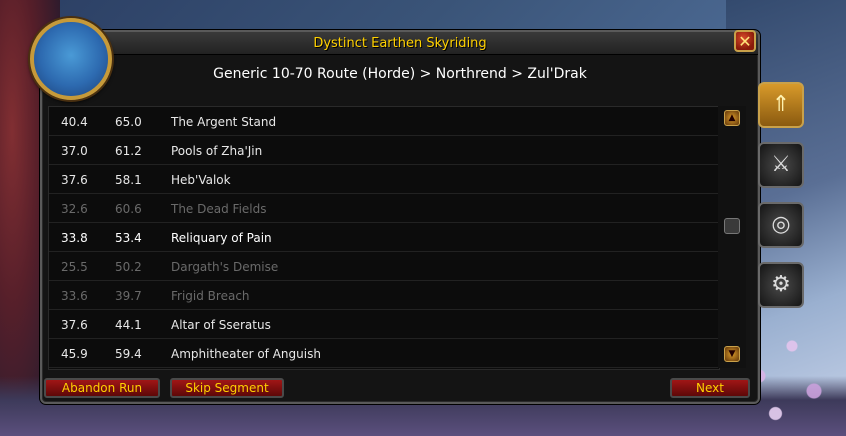  I want to click on coord-x: 32.6, so click(74, 209).